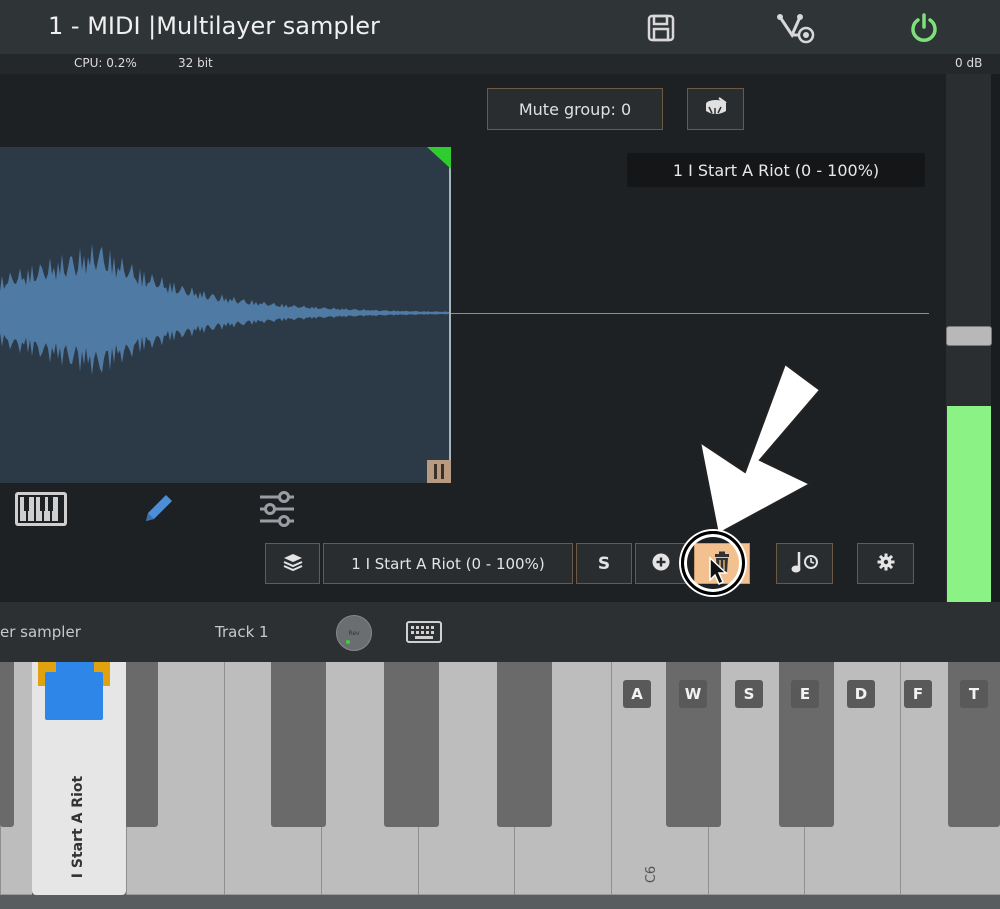 This screenshot has height=909, width=1000. I want to click on piano-keys-icon, so click(41, 509).